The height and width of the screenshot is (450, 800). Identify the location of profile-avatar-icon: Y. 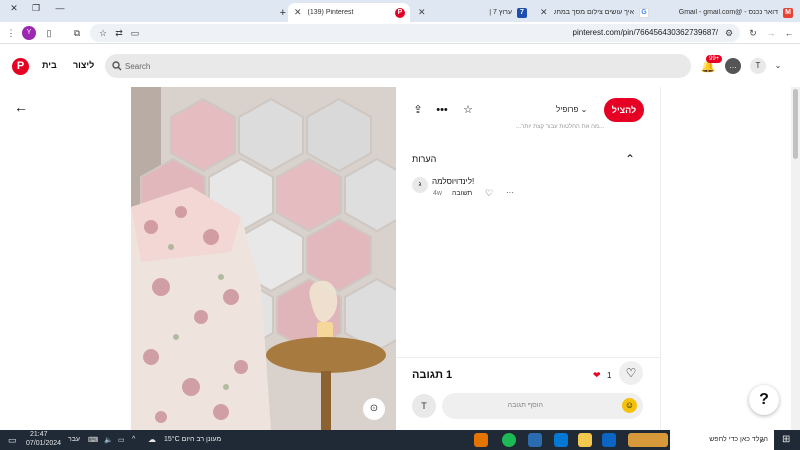
(29, 33).